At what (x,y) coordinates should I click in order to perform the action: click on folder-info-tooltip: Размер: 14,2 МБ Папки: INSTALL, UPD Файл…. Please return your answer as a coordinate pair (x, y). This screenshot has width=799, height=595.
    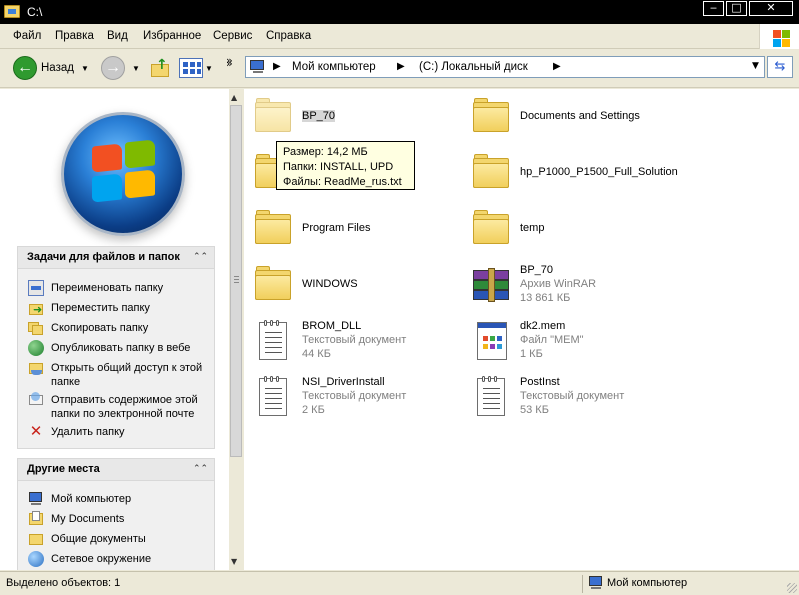
    Looking at the image, I should click on (345, 165).